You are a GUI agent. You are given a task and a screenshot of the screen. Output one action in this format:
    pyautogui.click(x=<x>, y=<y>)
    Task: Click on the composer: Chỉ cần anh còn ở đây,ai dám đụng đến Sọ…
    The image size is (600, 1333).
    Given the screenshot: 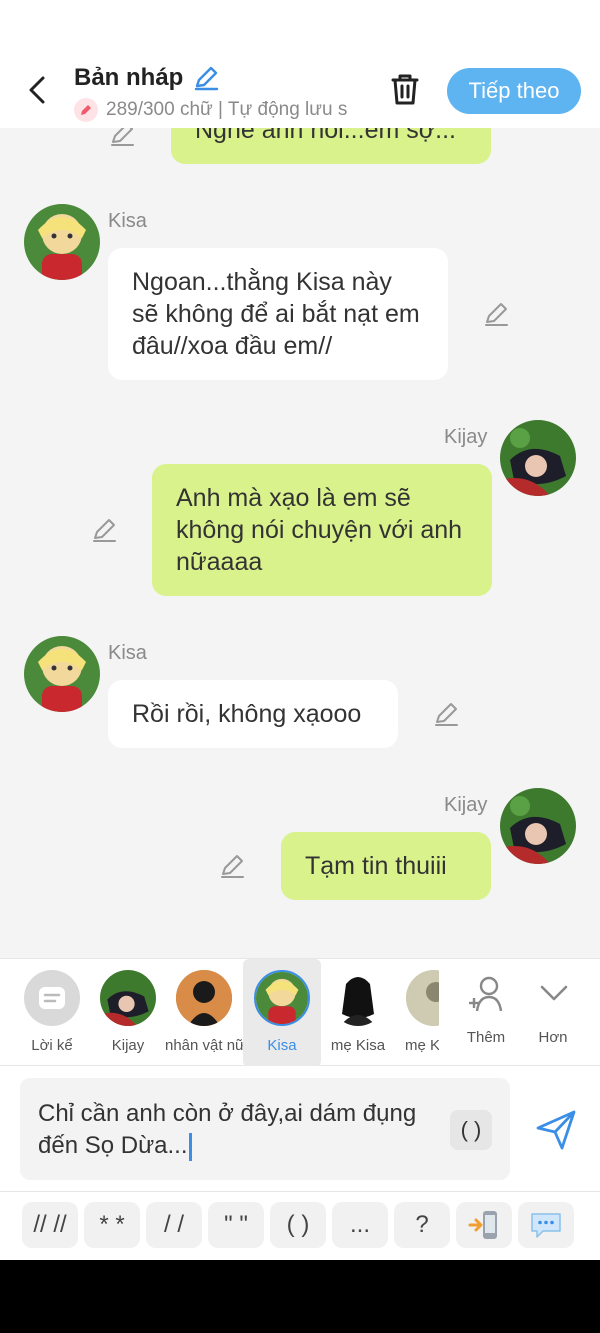 What is the action you would take?
    pyautogui.click(x=300, y=1129)
    